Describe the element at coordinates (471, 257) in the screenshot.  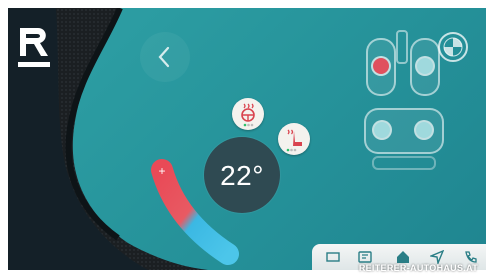
I see `phone-icon` at that location.